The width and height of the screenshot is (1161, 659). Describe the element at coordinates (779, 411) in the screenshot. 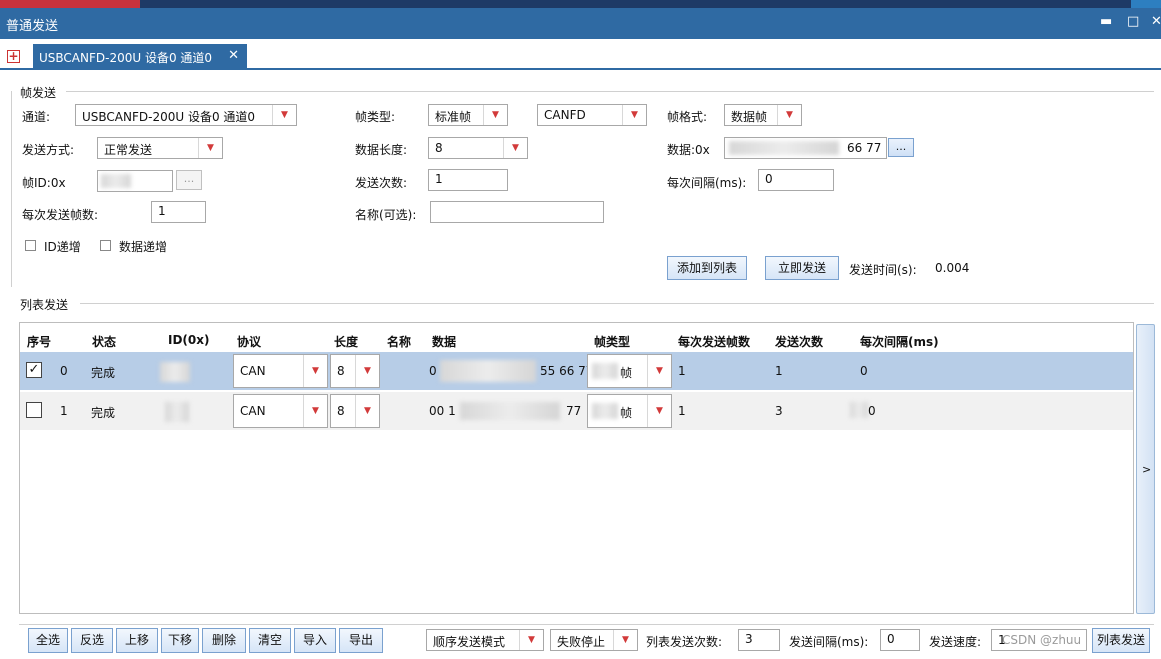

I see `row-count: 3` at that location.